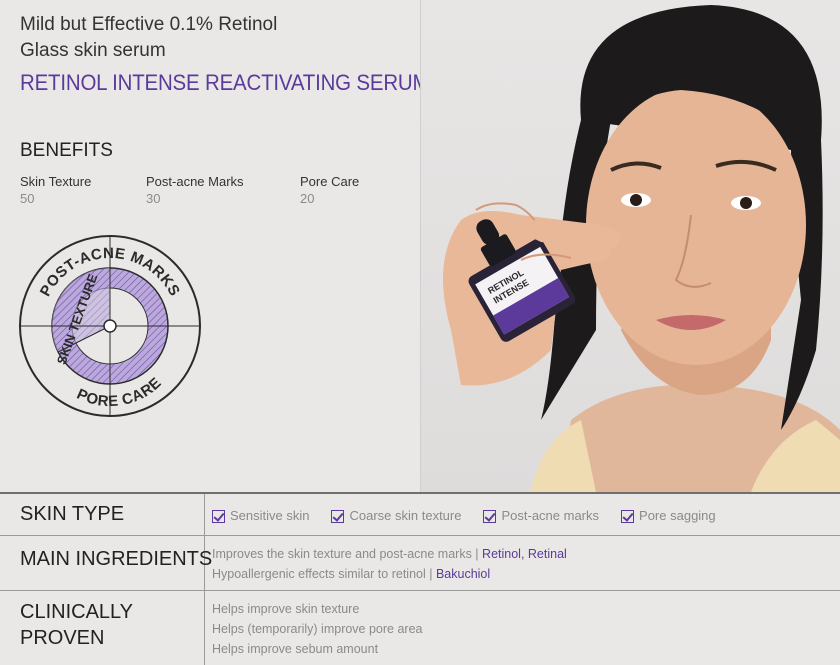  I want to click on skin-type-option: Coarse skin texture, so click(396, 516).